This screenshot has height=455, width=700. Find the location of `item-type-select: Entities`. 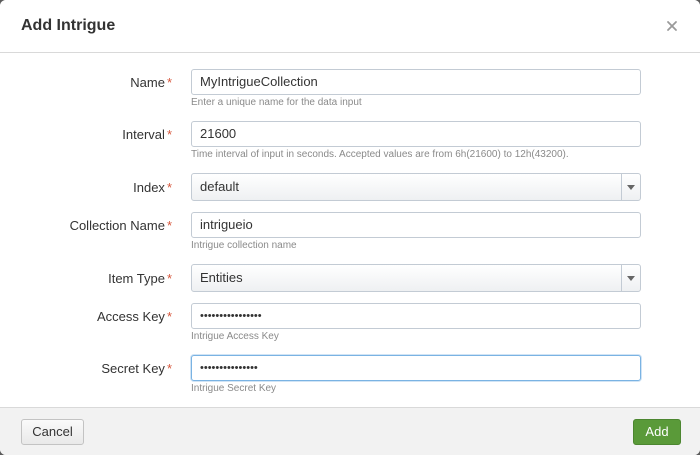

item-type-select: Entities is located at coordinates (416, 278).